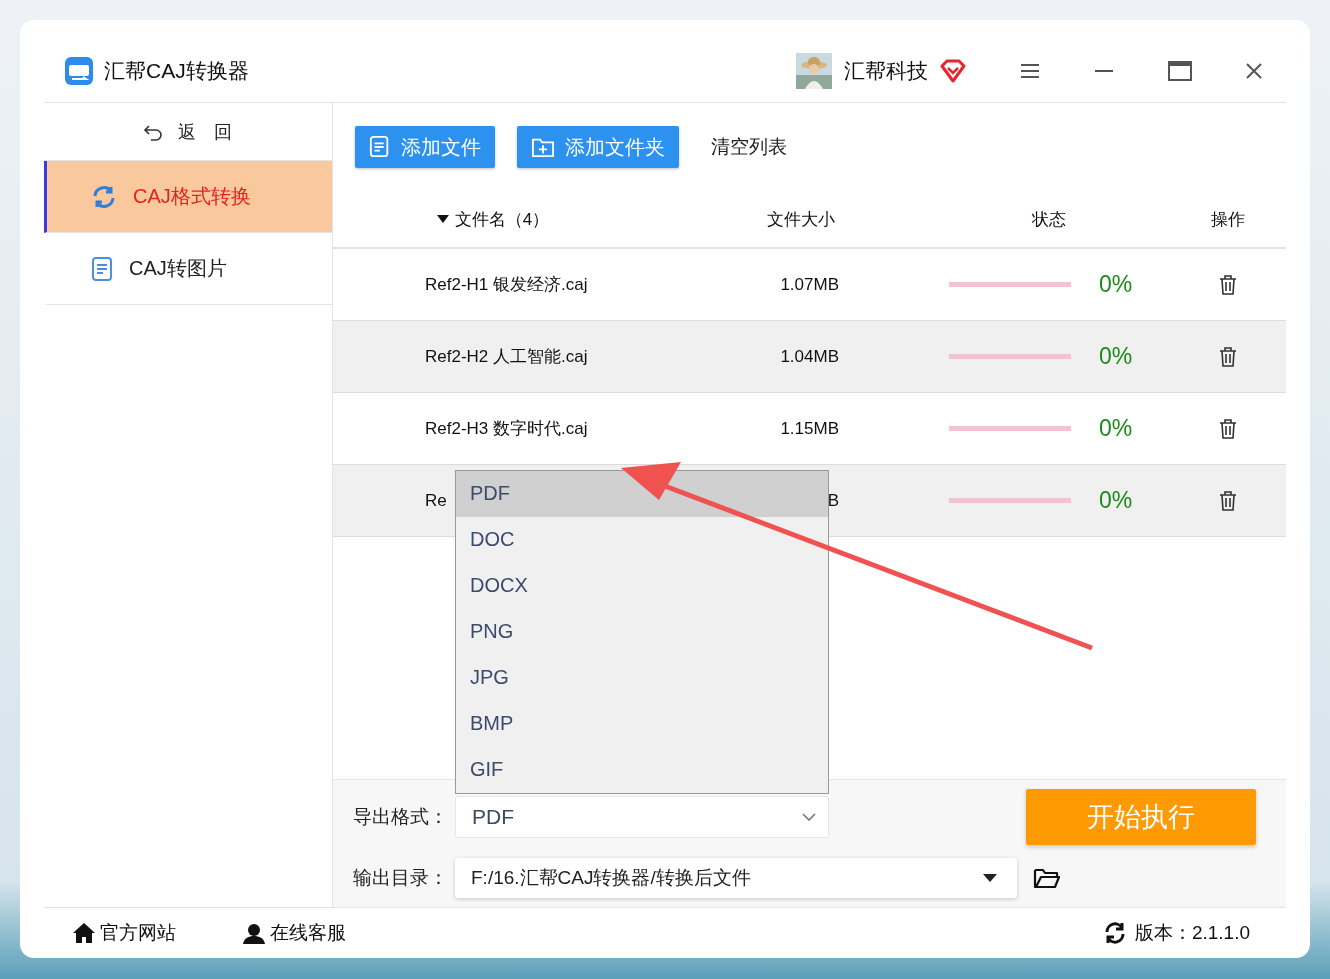  What do you see at coordinates (801, 219) in the screenshot?
I see `column-header: 文件大小` at bounding box center [801, 219].